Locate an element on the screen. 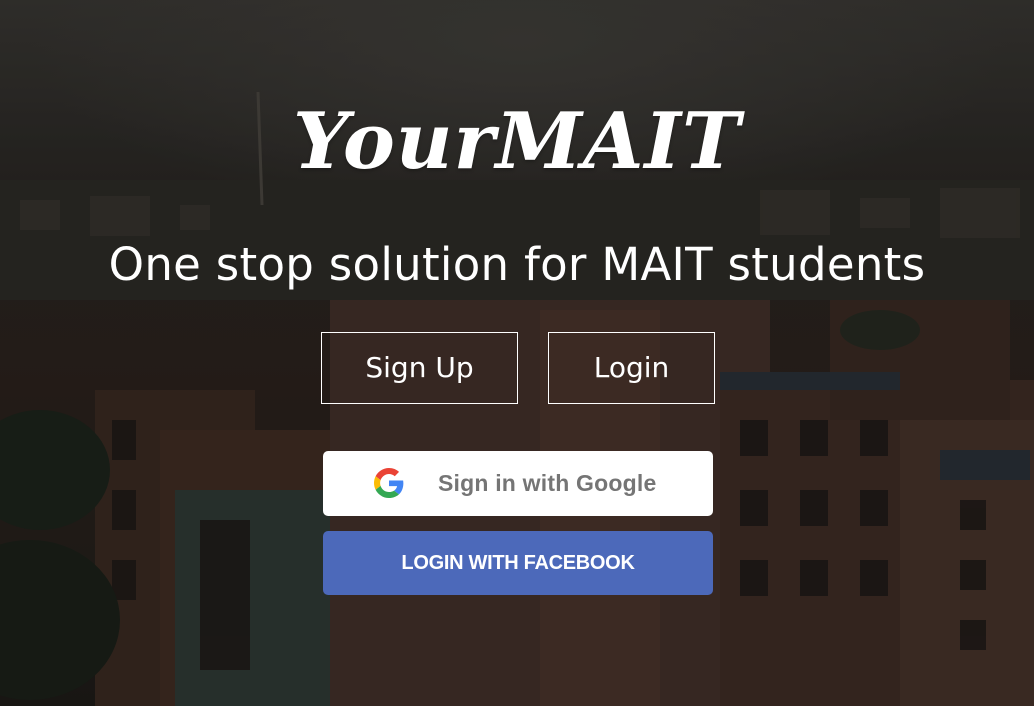  google-signin-button: Sign in with Google is located at coordinates (518, 483).